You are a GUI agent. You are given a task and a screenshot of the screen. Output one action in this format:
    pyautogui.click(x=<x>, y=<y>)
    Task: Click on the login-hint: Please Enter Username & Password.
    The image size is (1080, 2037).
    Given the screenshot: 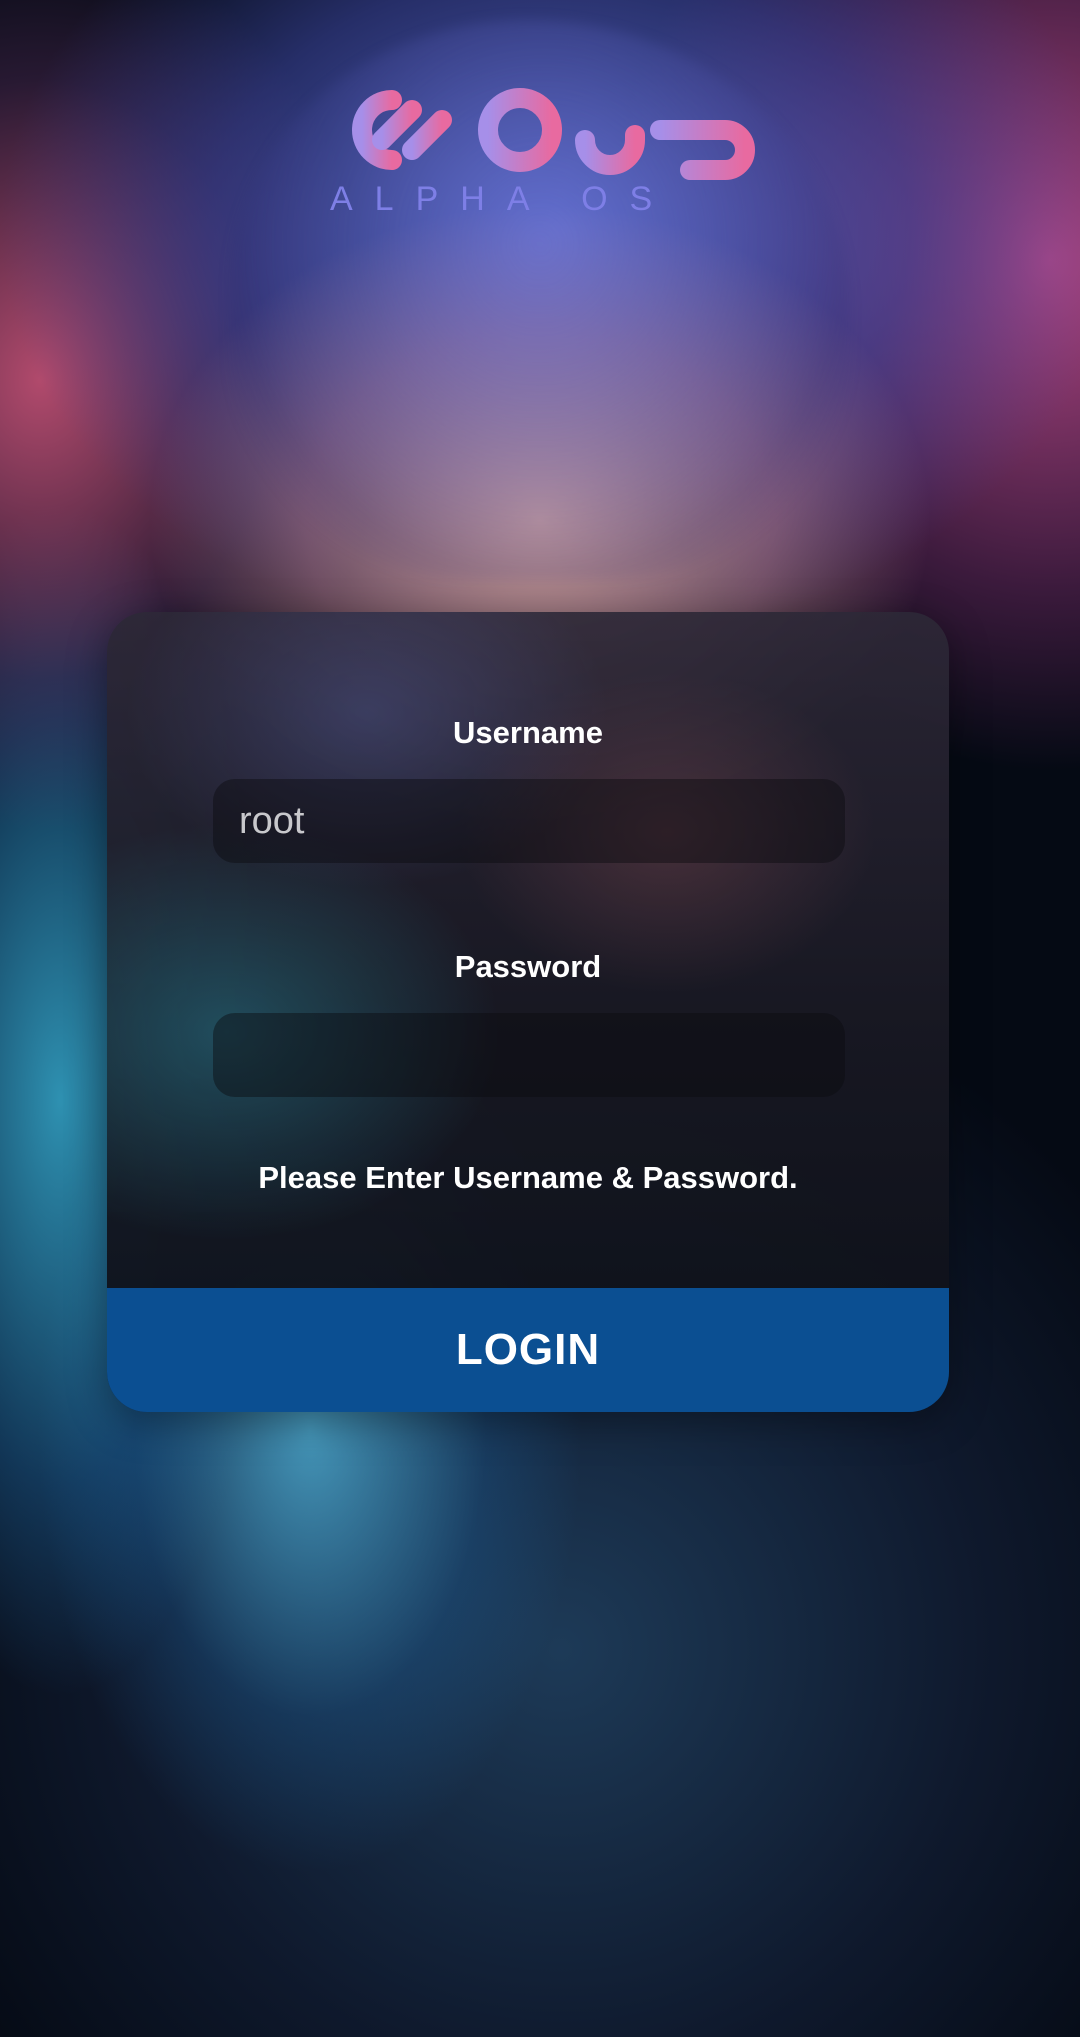 What is the action you would take?
    pyautogui.click(x=528, y=1177)
    